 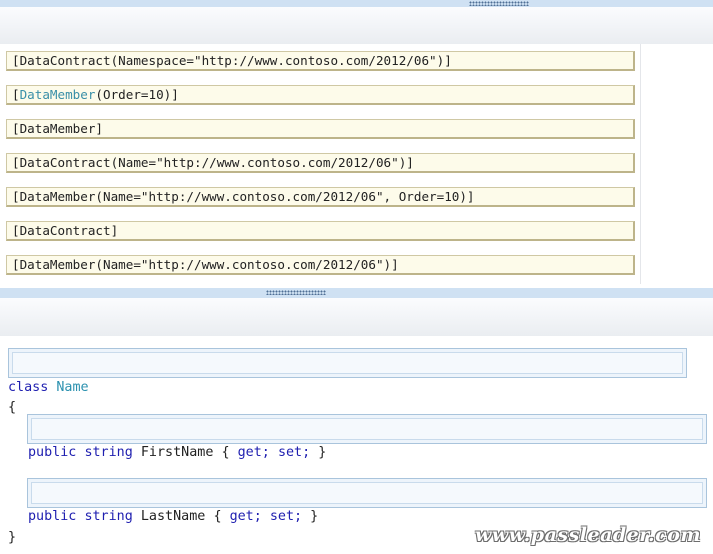 I want to click on top-splitter, so click(x=356, y=3).